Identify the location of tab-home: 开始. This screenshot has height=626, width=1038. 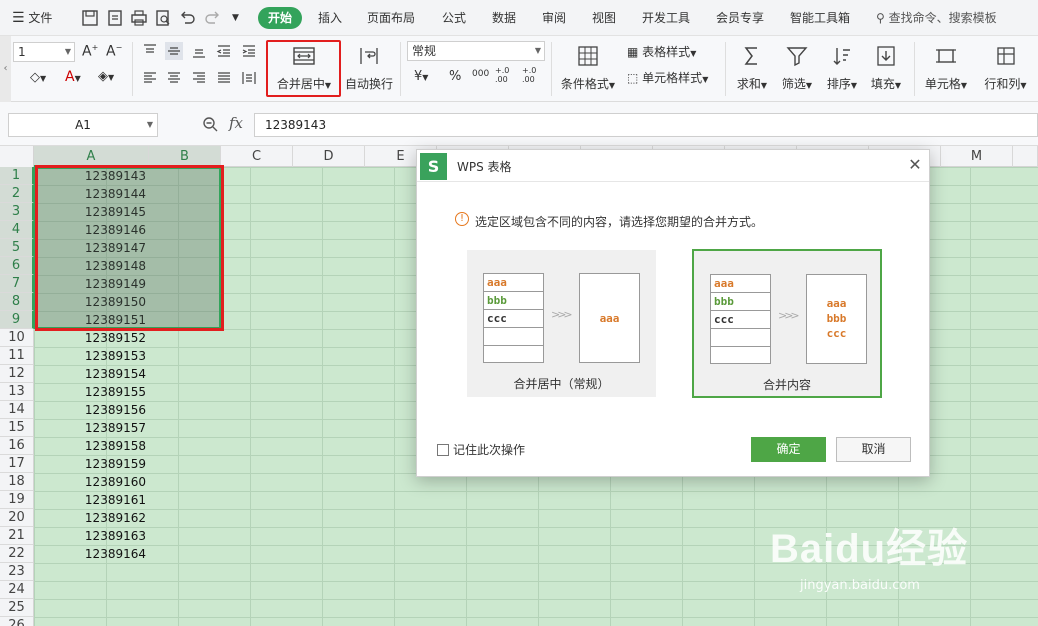
(280, 18).